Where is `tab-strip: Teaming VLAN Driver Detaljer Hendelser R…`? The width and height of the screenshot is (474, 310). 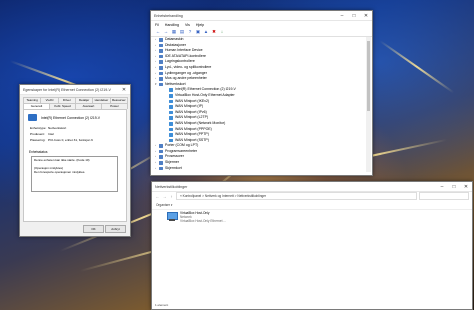
tab-strip: Teaming VLAN Driver Detaljer Hendelser R… is located at coordinates (75, 105).